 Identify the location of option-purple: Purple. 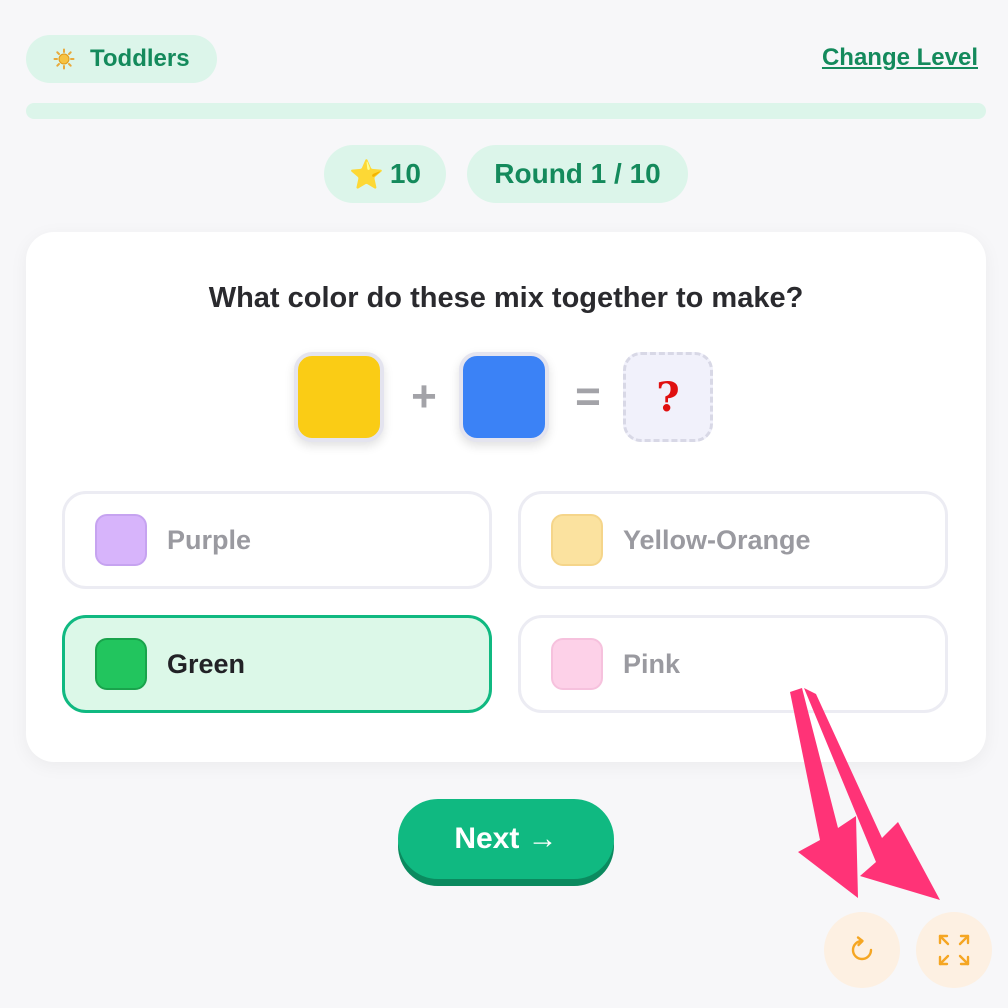
(277, 540).